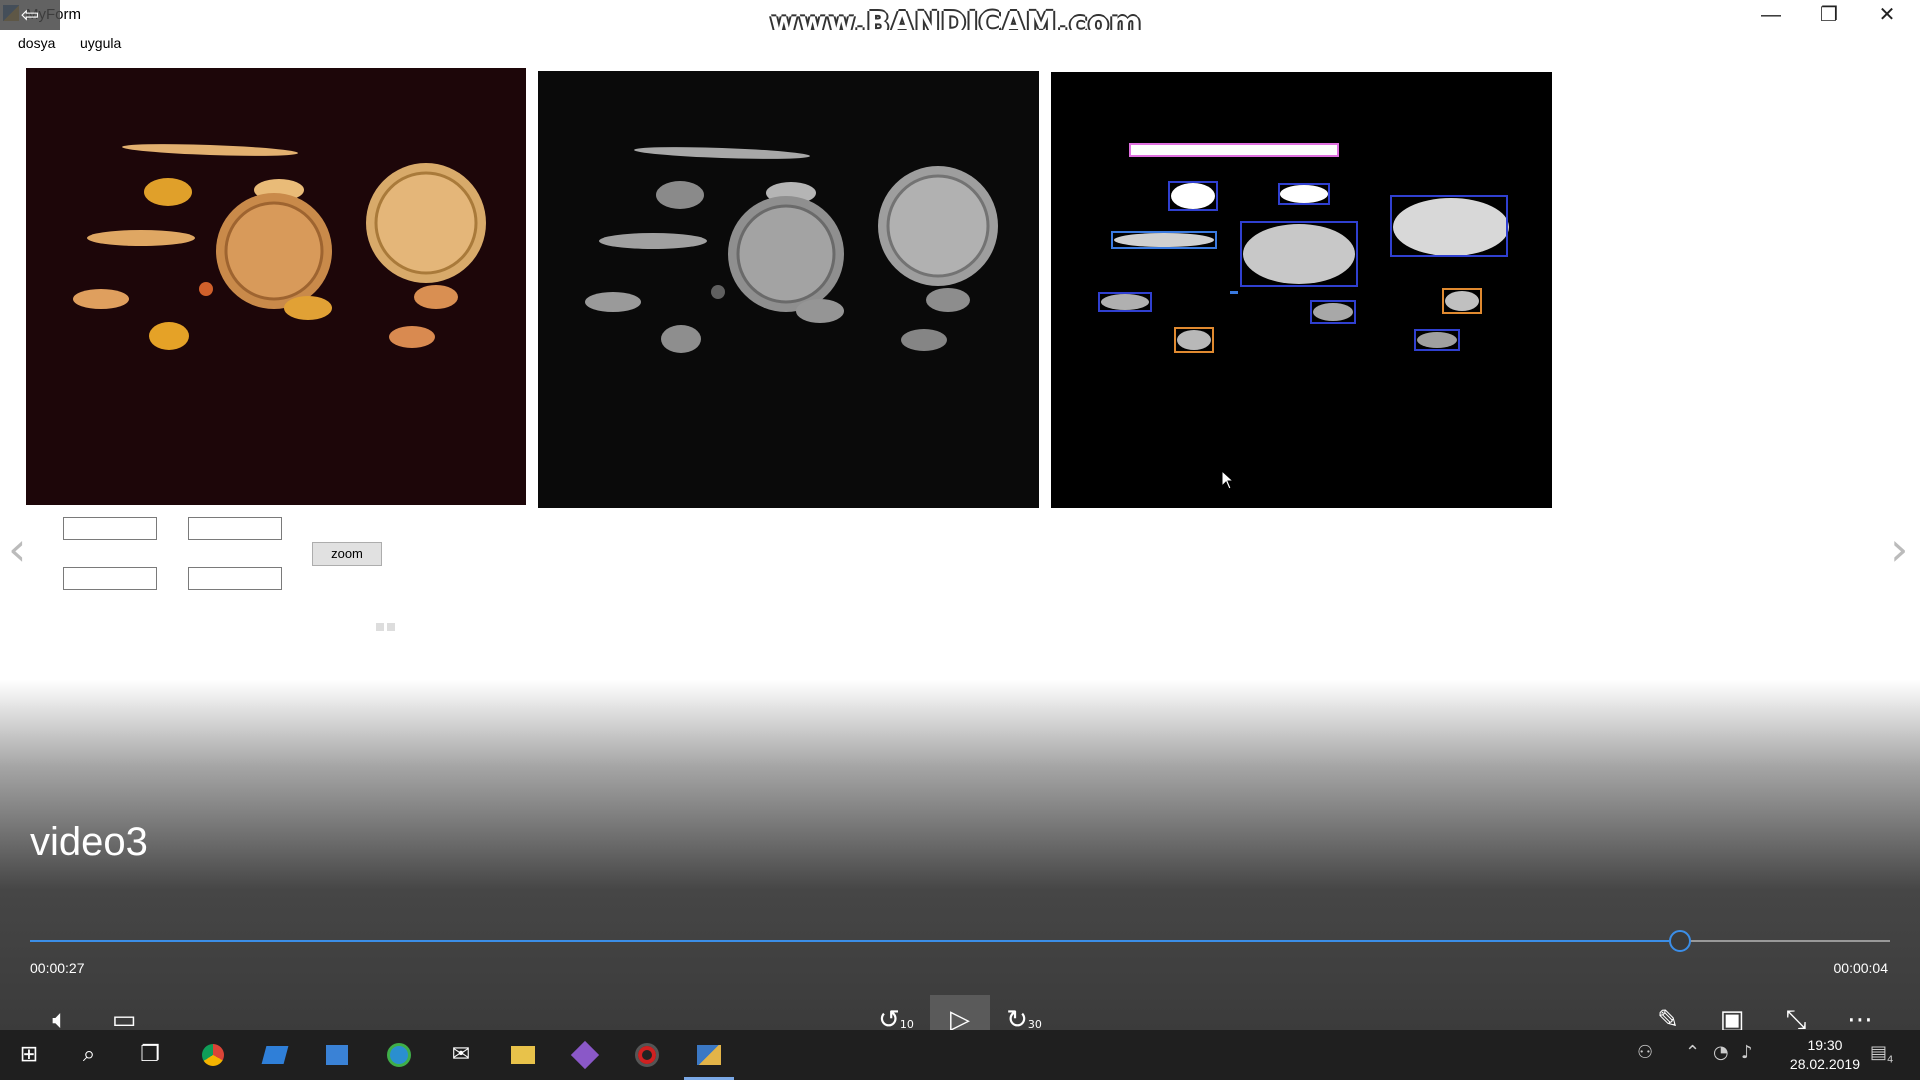  I want to click on myform-app-icon, so click(709, 1059).